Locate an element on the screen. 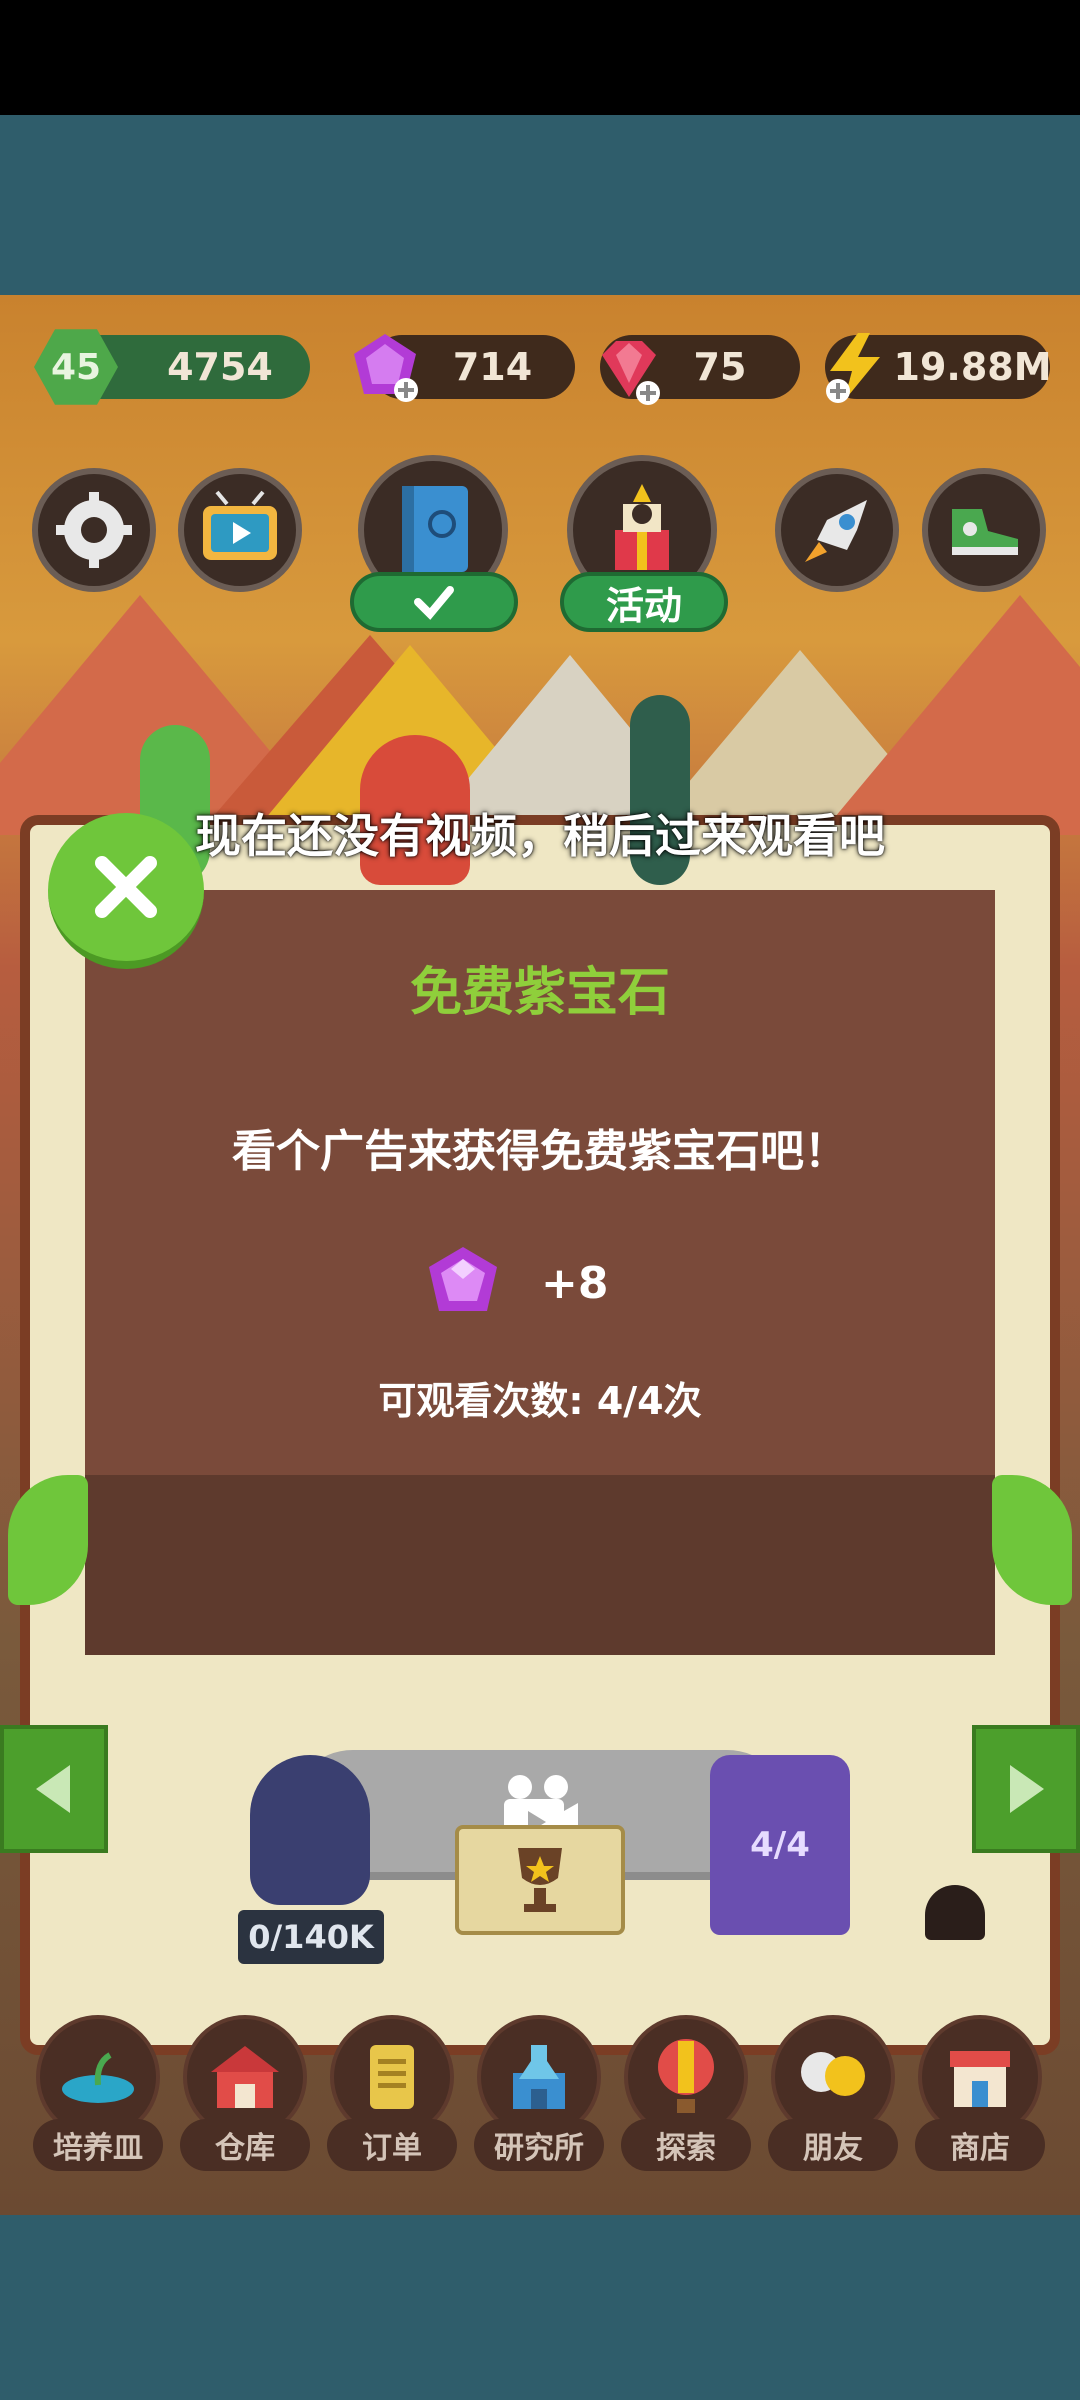 Image resolution: width=1080 pixels, height=2400 pixels. nav-label: 商店 is located at coordinates (980, 2145).